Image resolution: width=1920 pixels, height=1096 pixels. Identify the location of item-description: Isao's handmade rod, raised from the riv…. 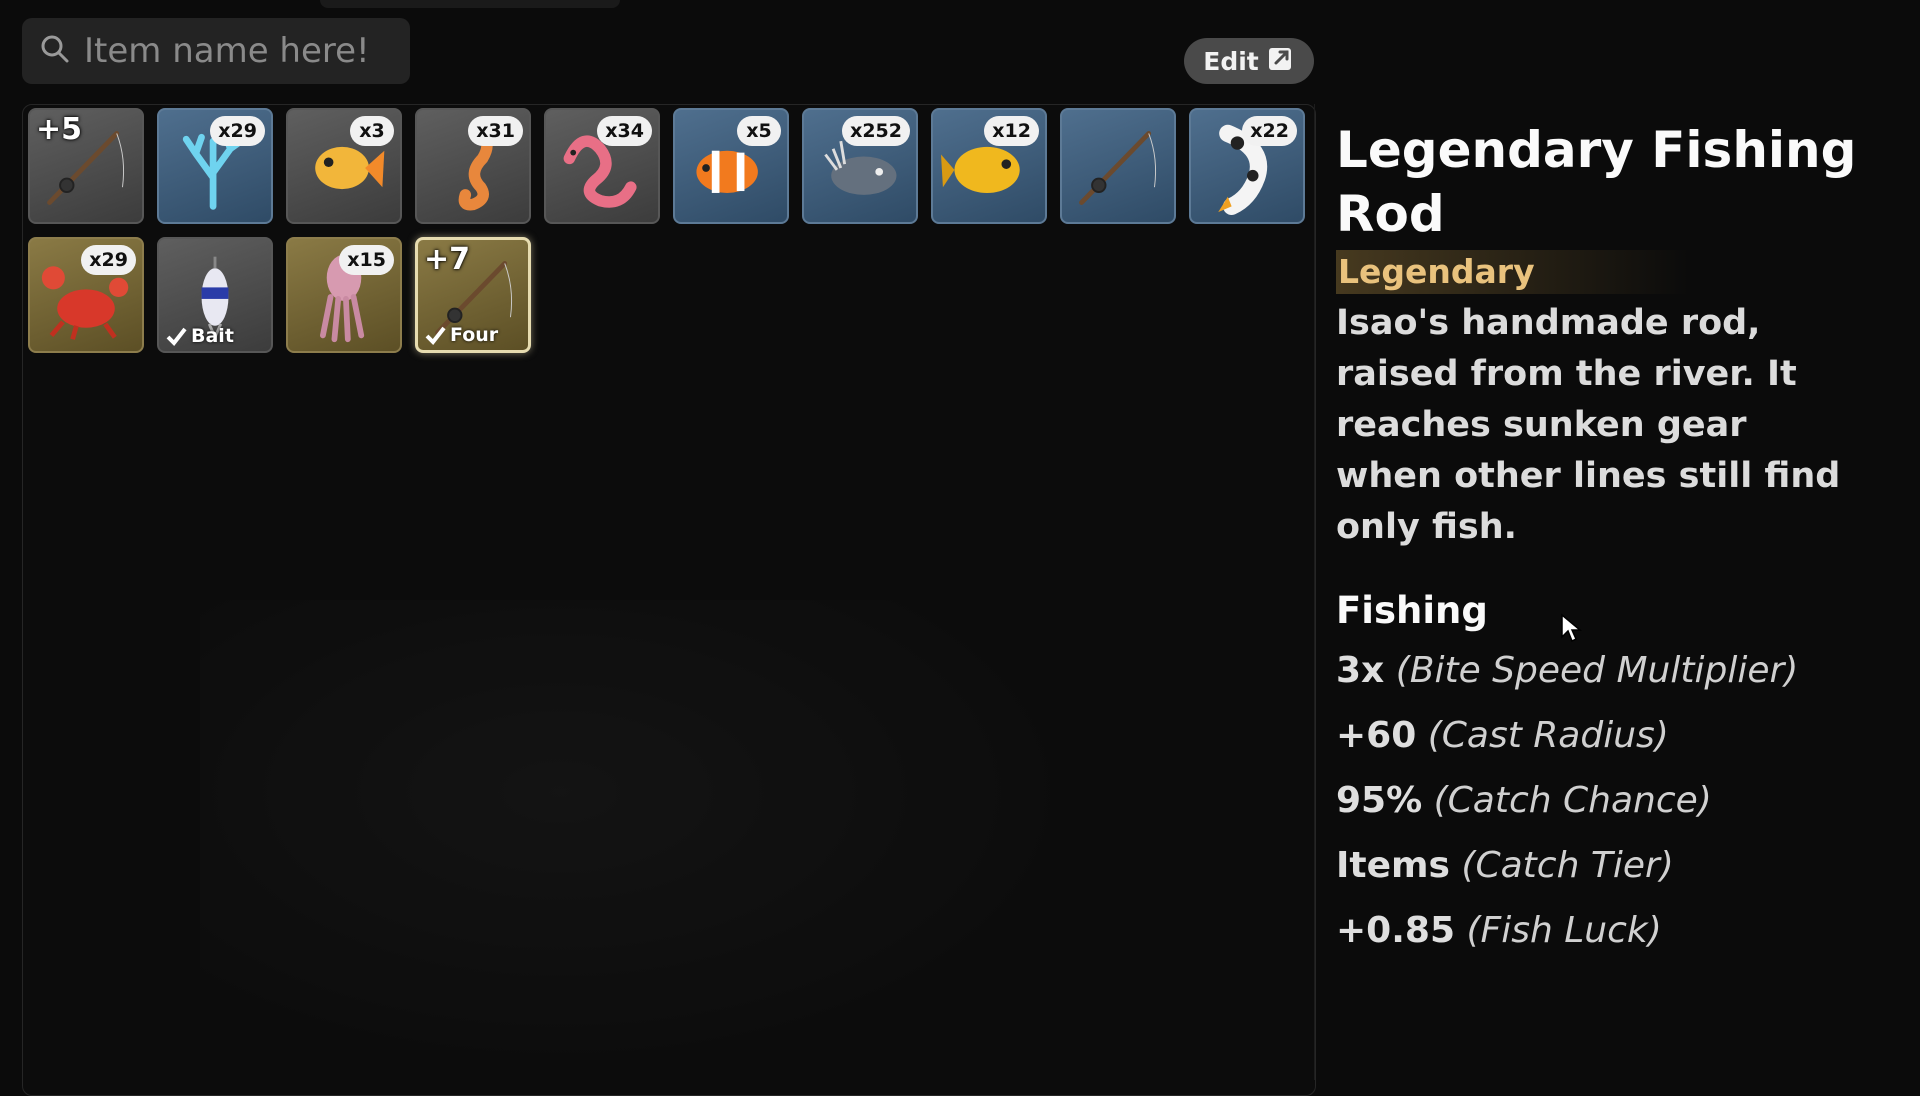
(1588, 425).